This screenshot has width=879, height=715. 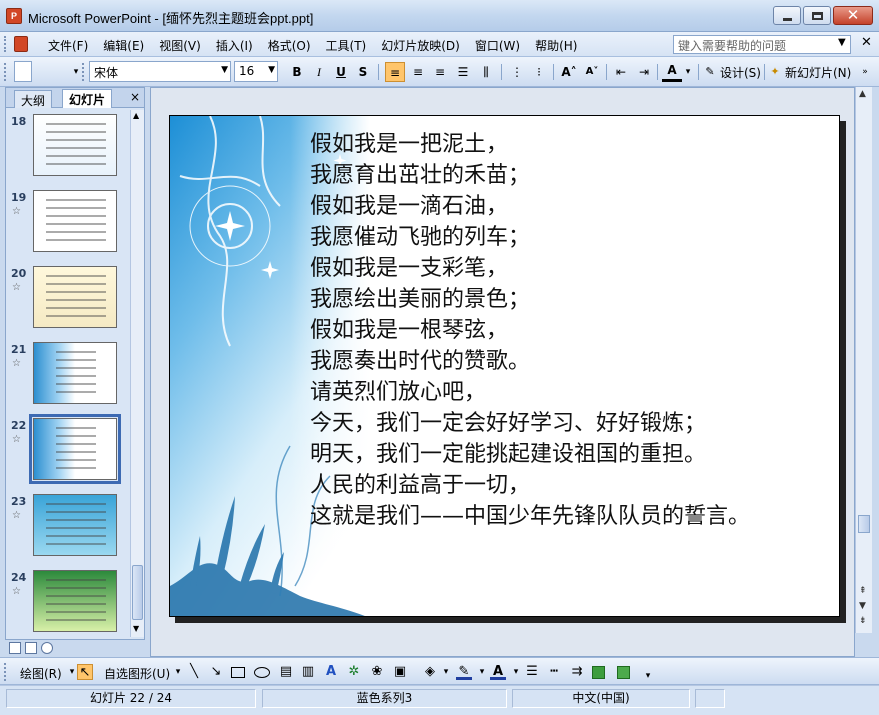 What do you see at coordinates (21, 44) in the screenshot?
I see `document-icon` at bounding box center [21, 44].